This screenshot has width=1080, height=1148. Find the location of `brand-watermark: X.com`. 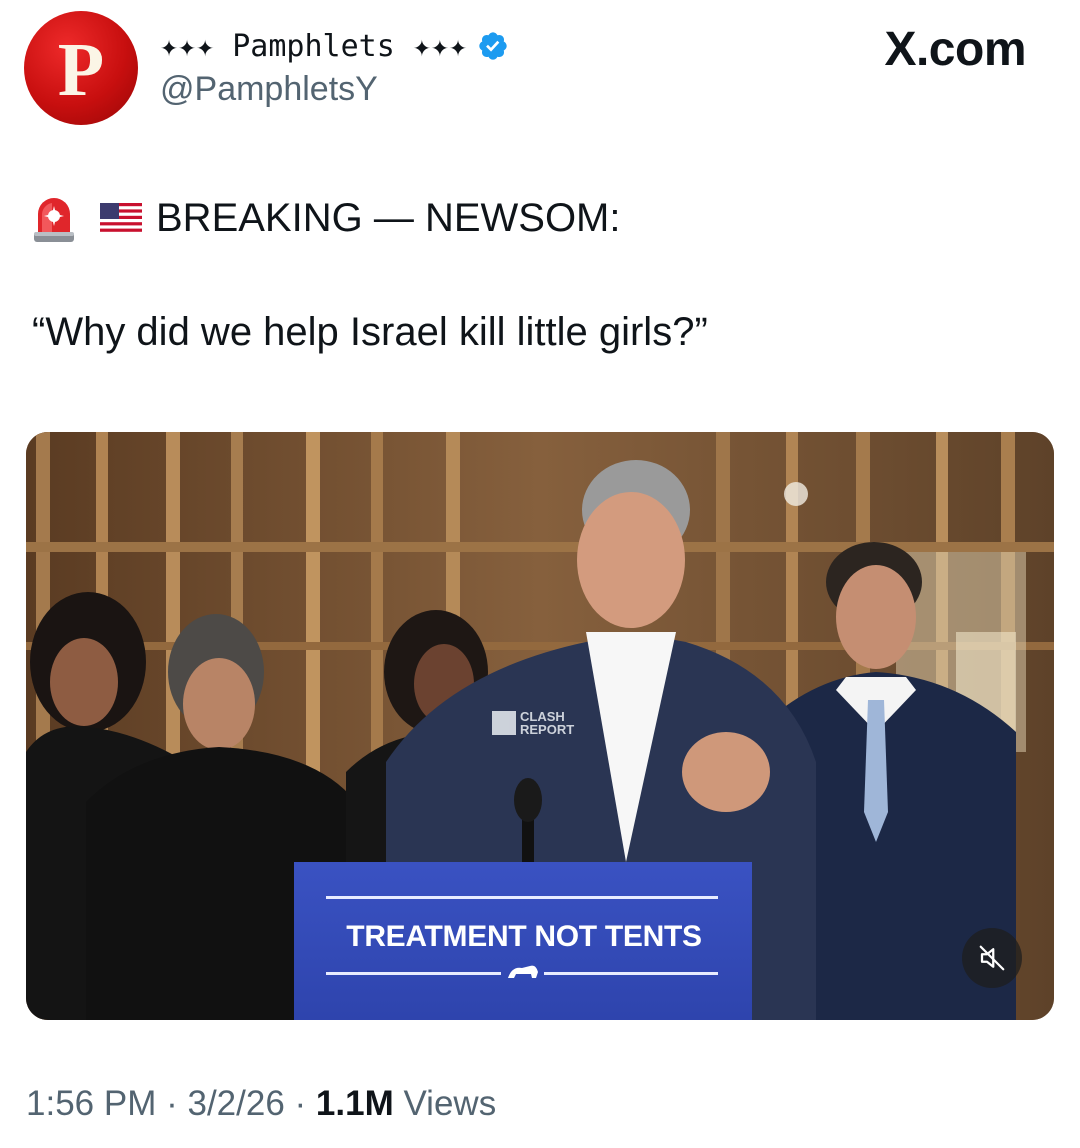

brand-watermark: X.com is located at coordinates (955, 49).